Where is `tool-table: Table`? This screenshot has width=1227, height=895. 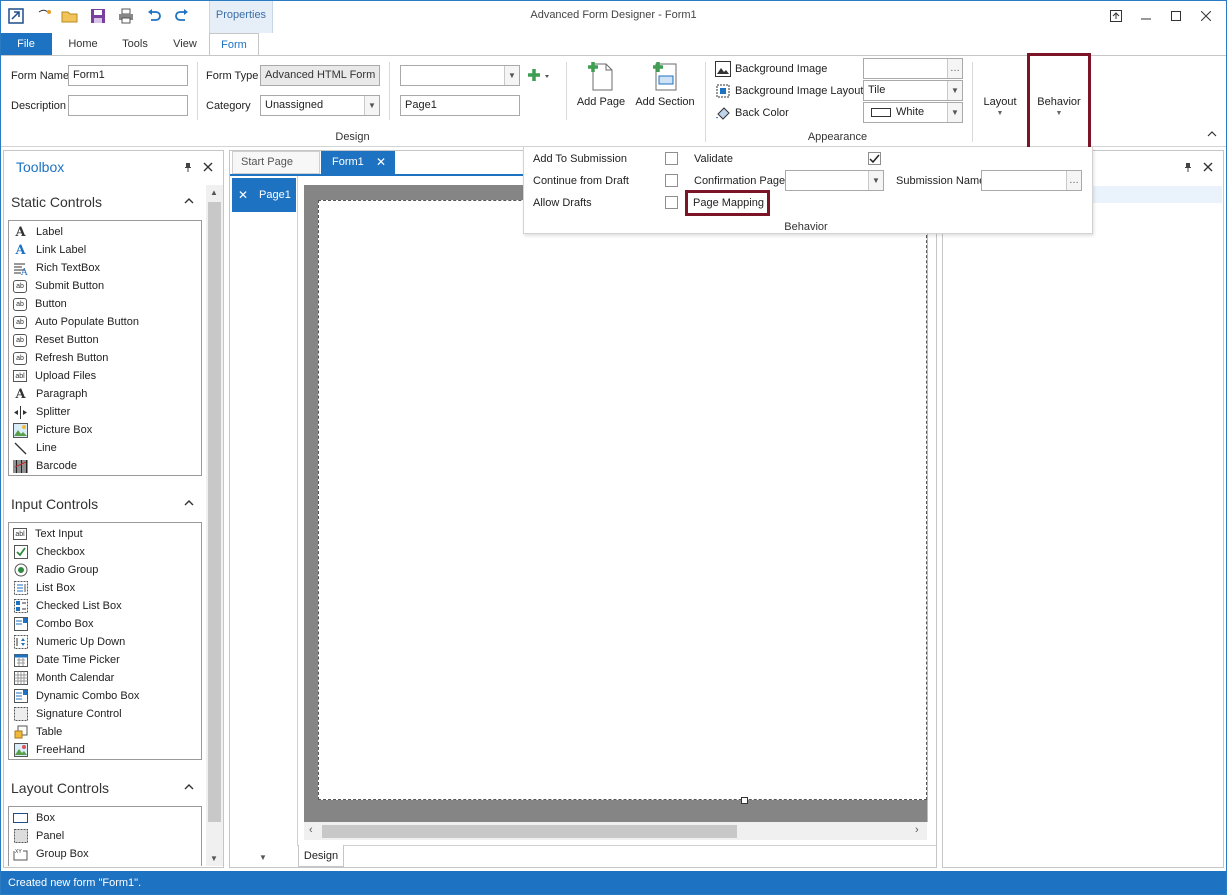 tool-table: Table is located at coordinates (37, 732).